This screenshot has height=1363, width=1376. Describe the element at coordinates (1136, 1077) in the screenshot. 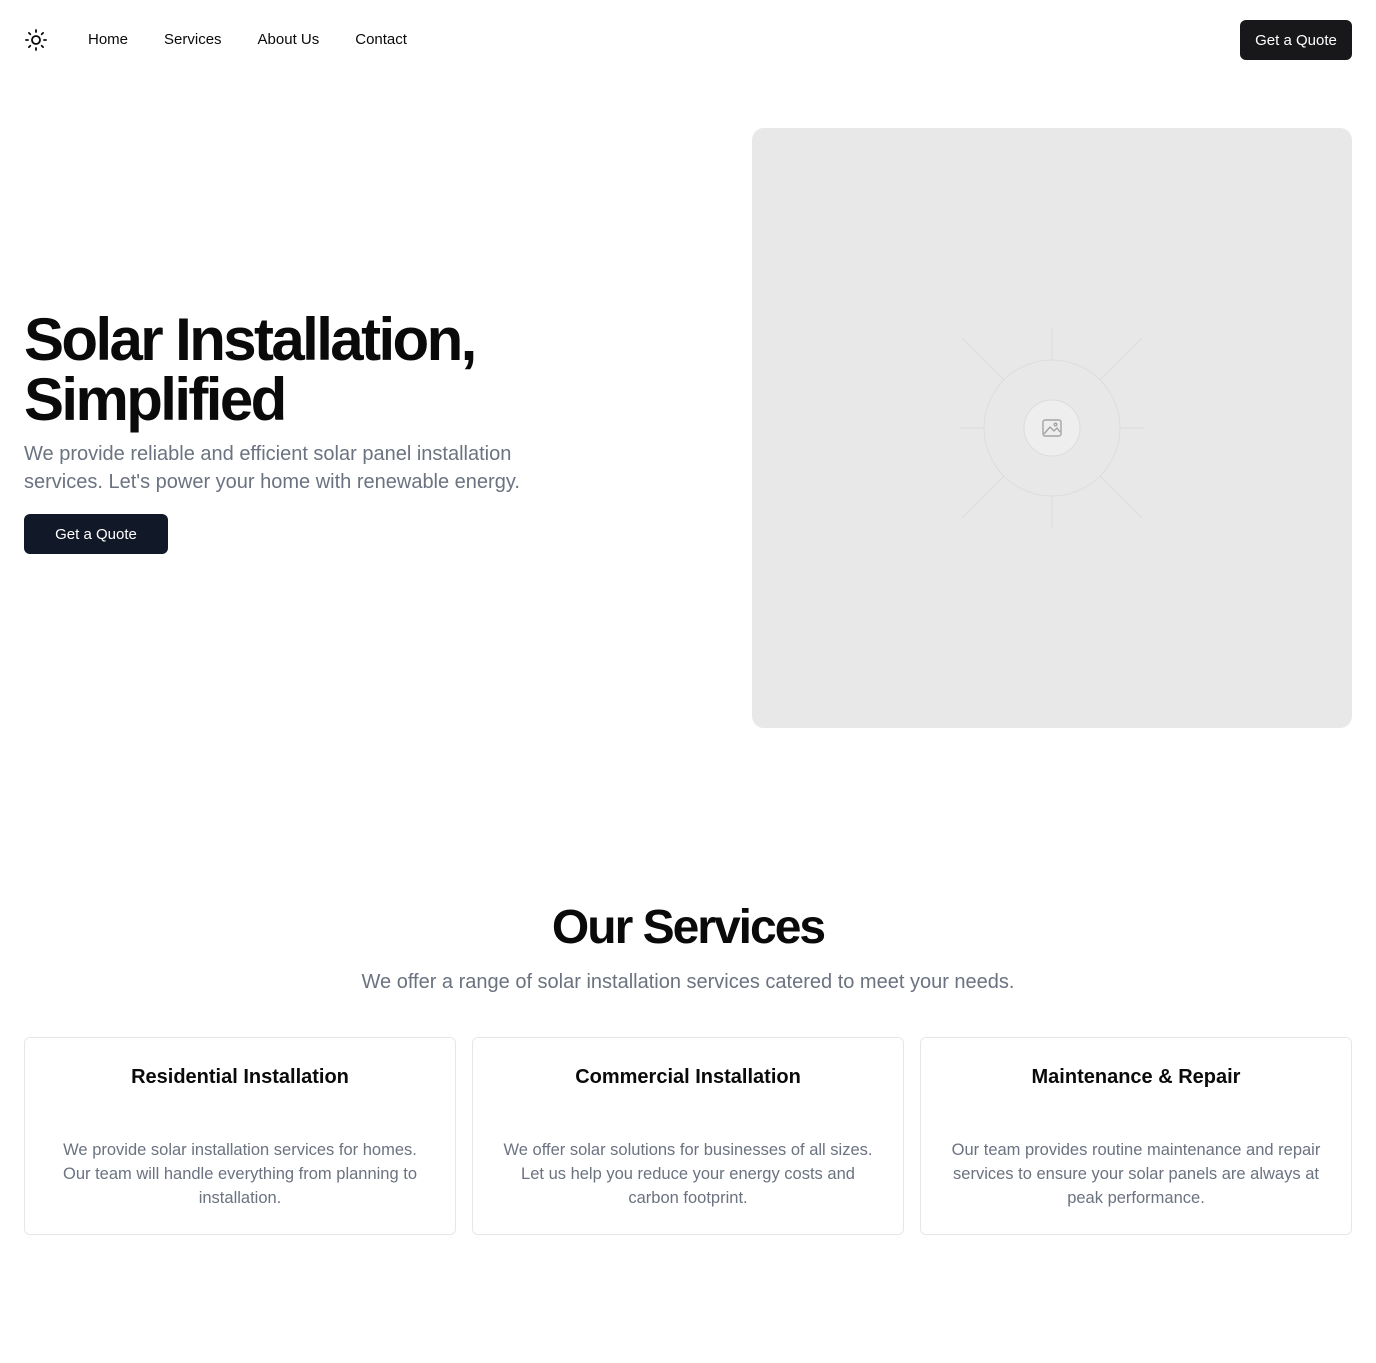

I see `card-title: Maintenance & Repair` at that location.